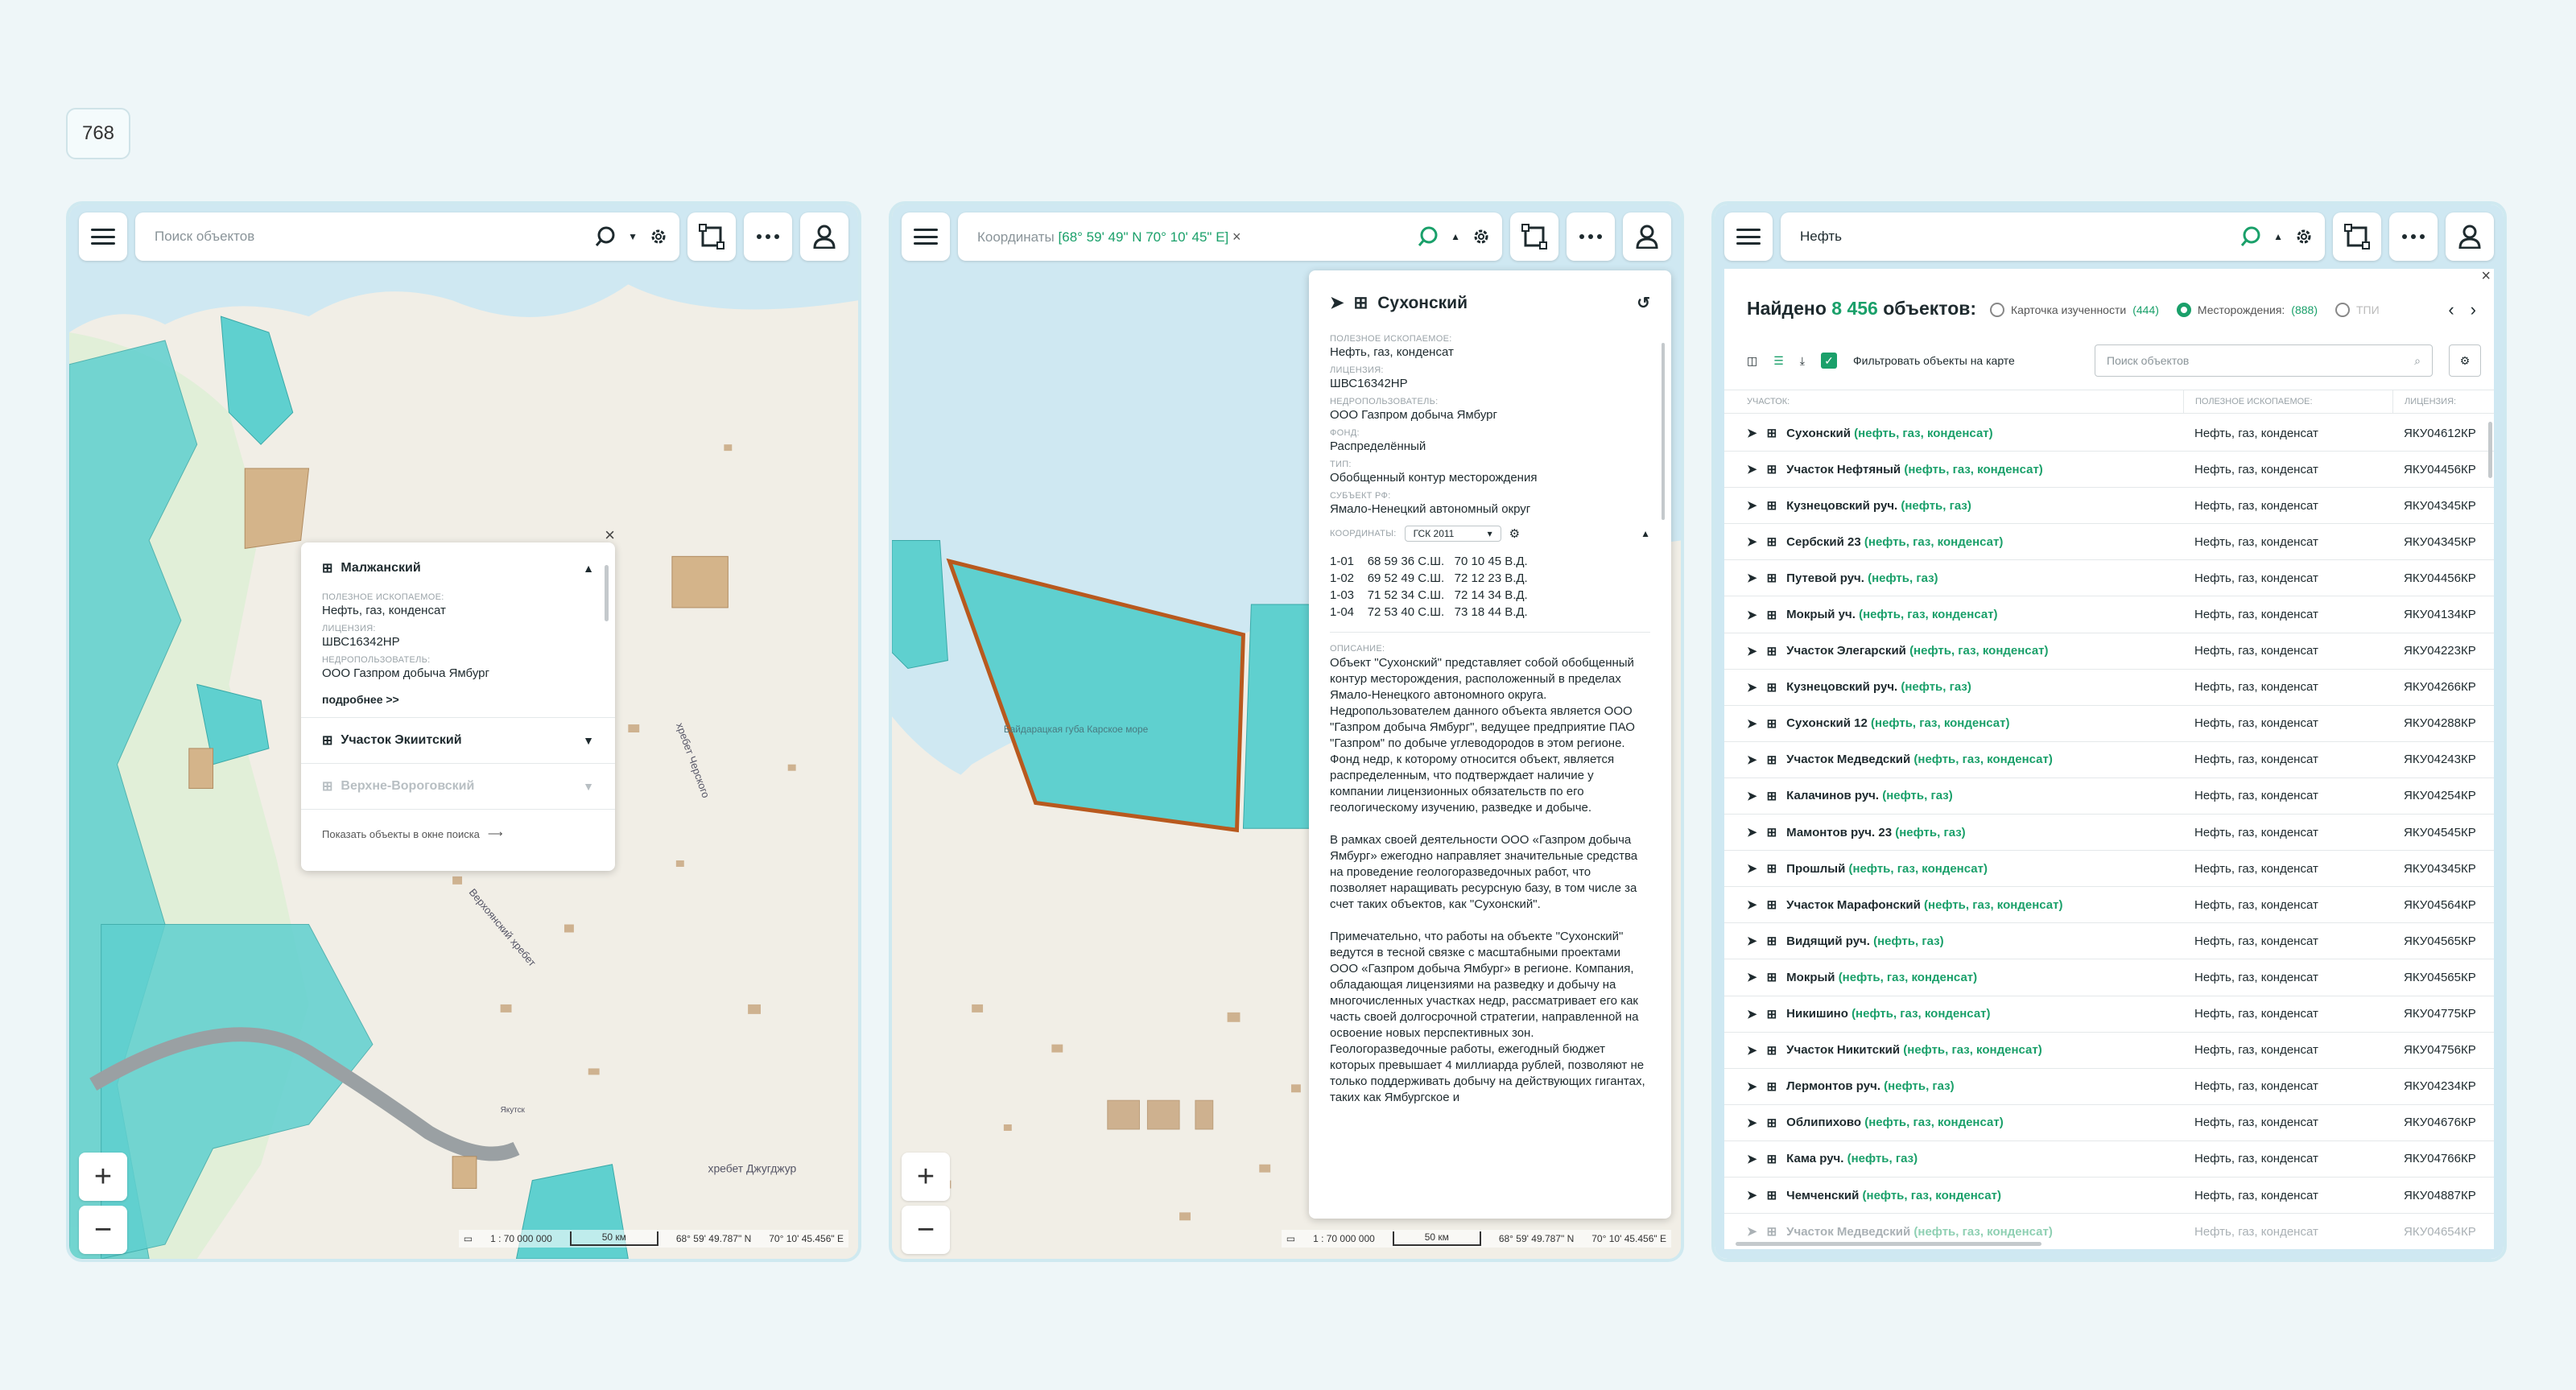 The image size is (2576, 1390). What do you see at coordinates (2074, 310) in the screenshot?
I see `radio-study-card: Карточка изученности (444)` at bounding box center [2074, 310].